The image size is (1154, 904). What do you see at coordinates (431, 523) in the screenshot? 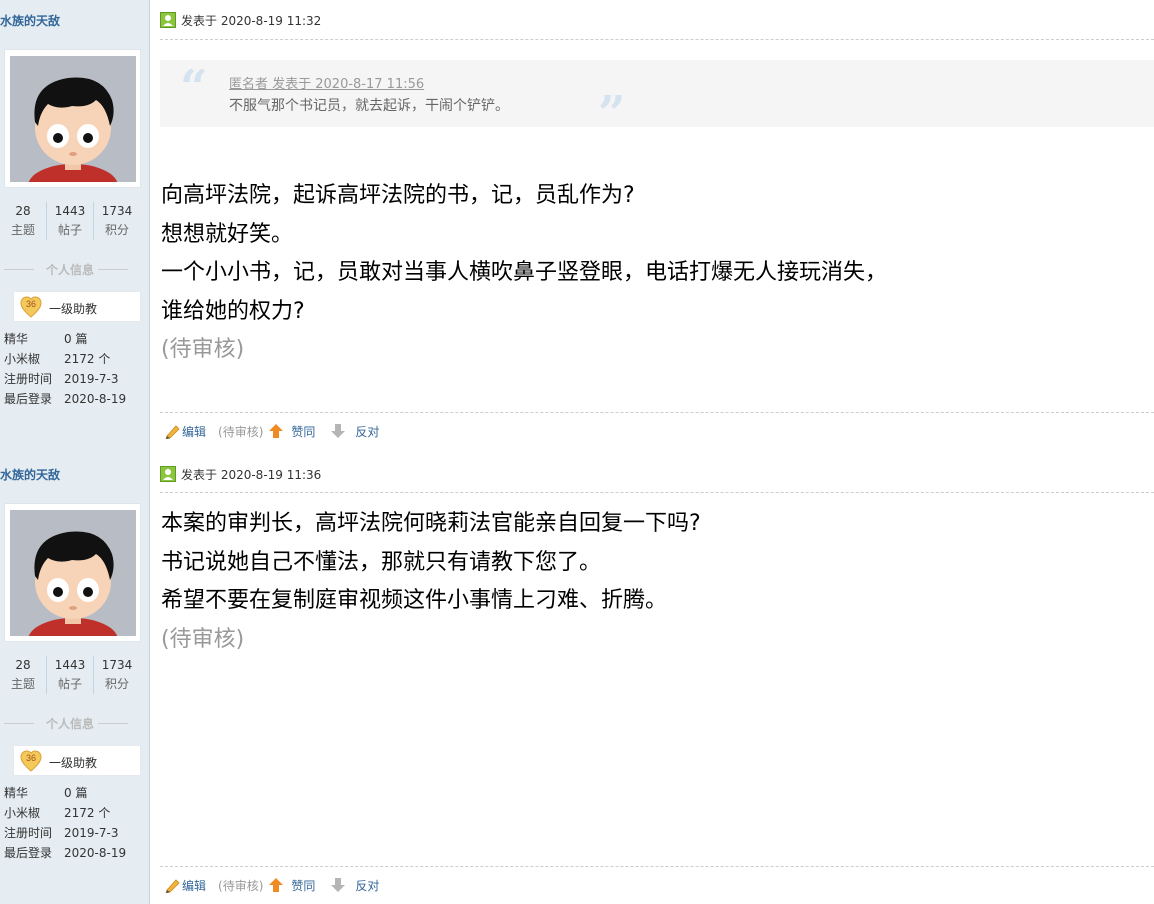
I see `body-line: 本案的审判长，高坪法院何晓莉法官能亲自回复一下吗?` at bounding box center [431, 523].